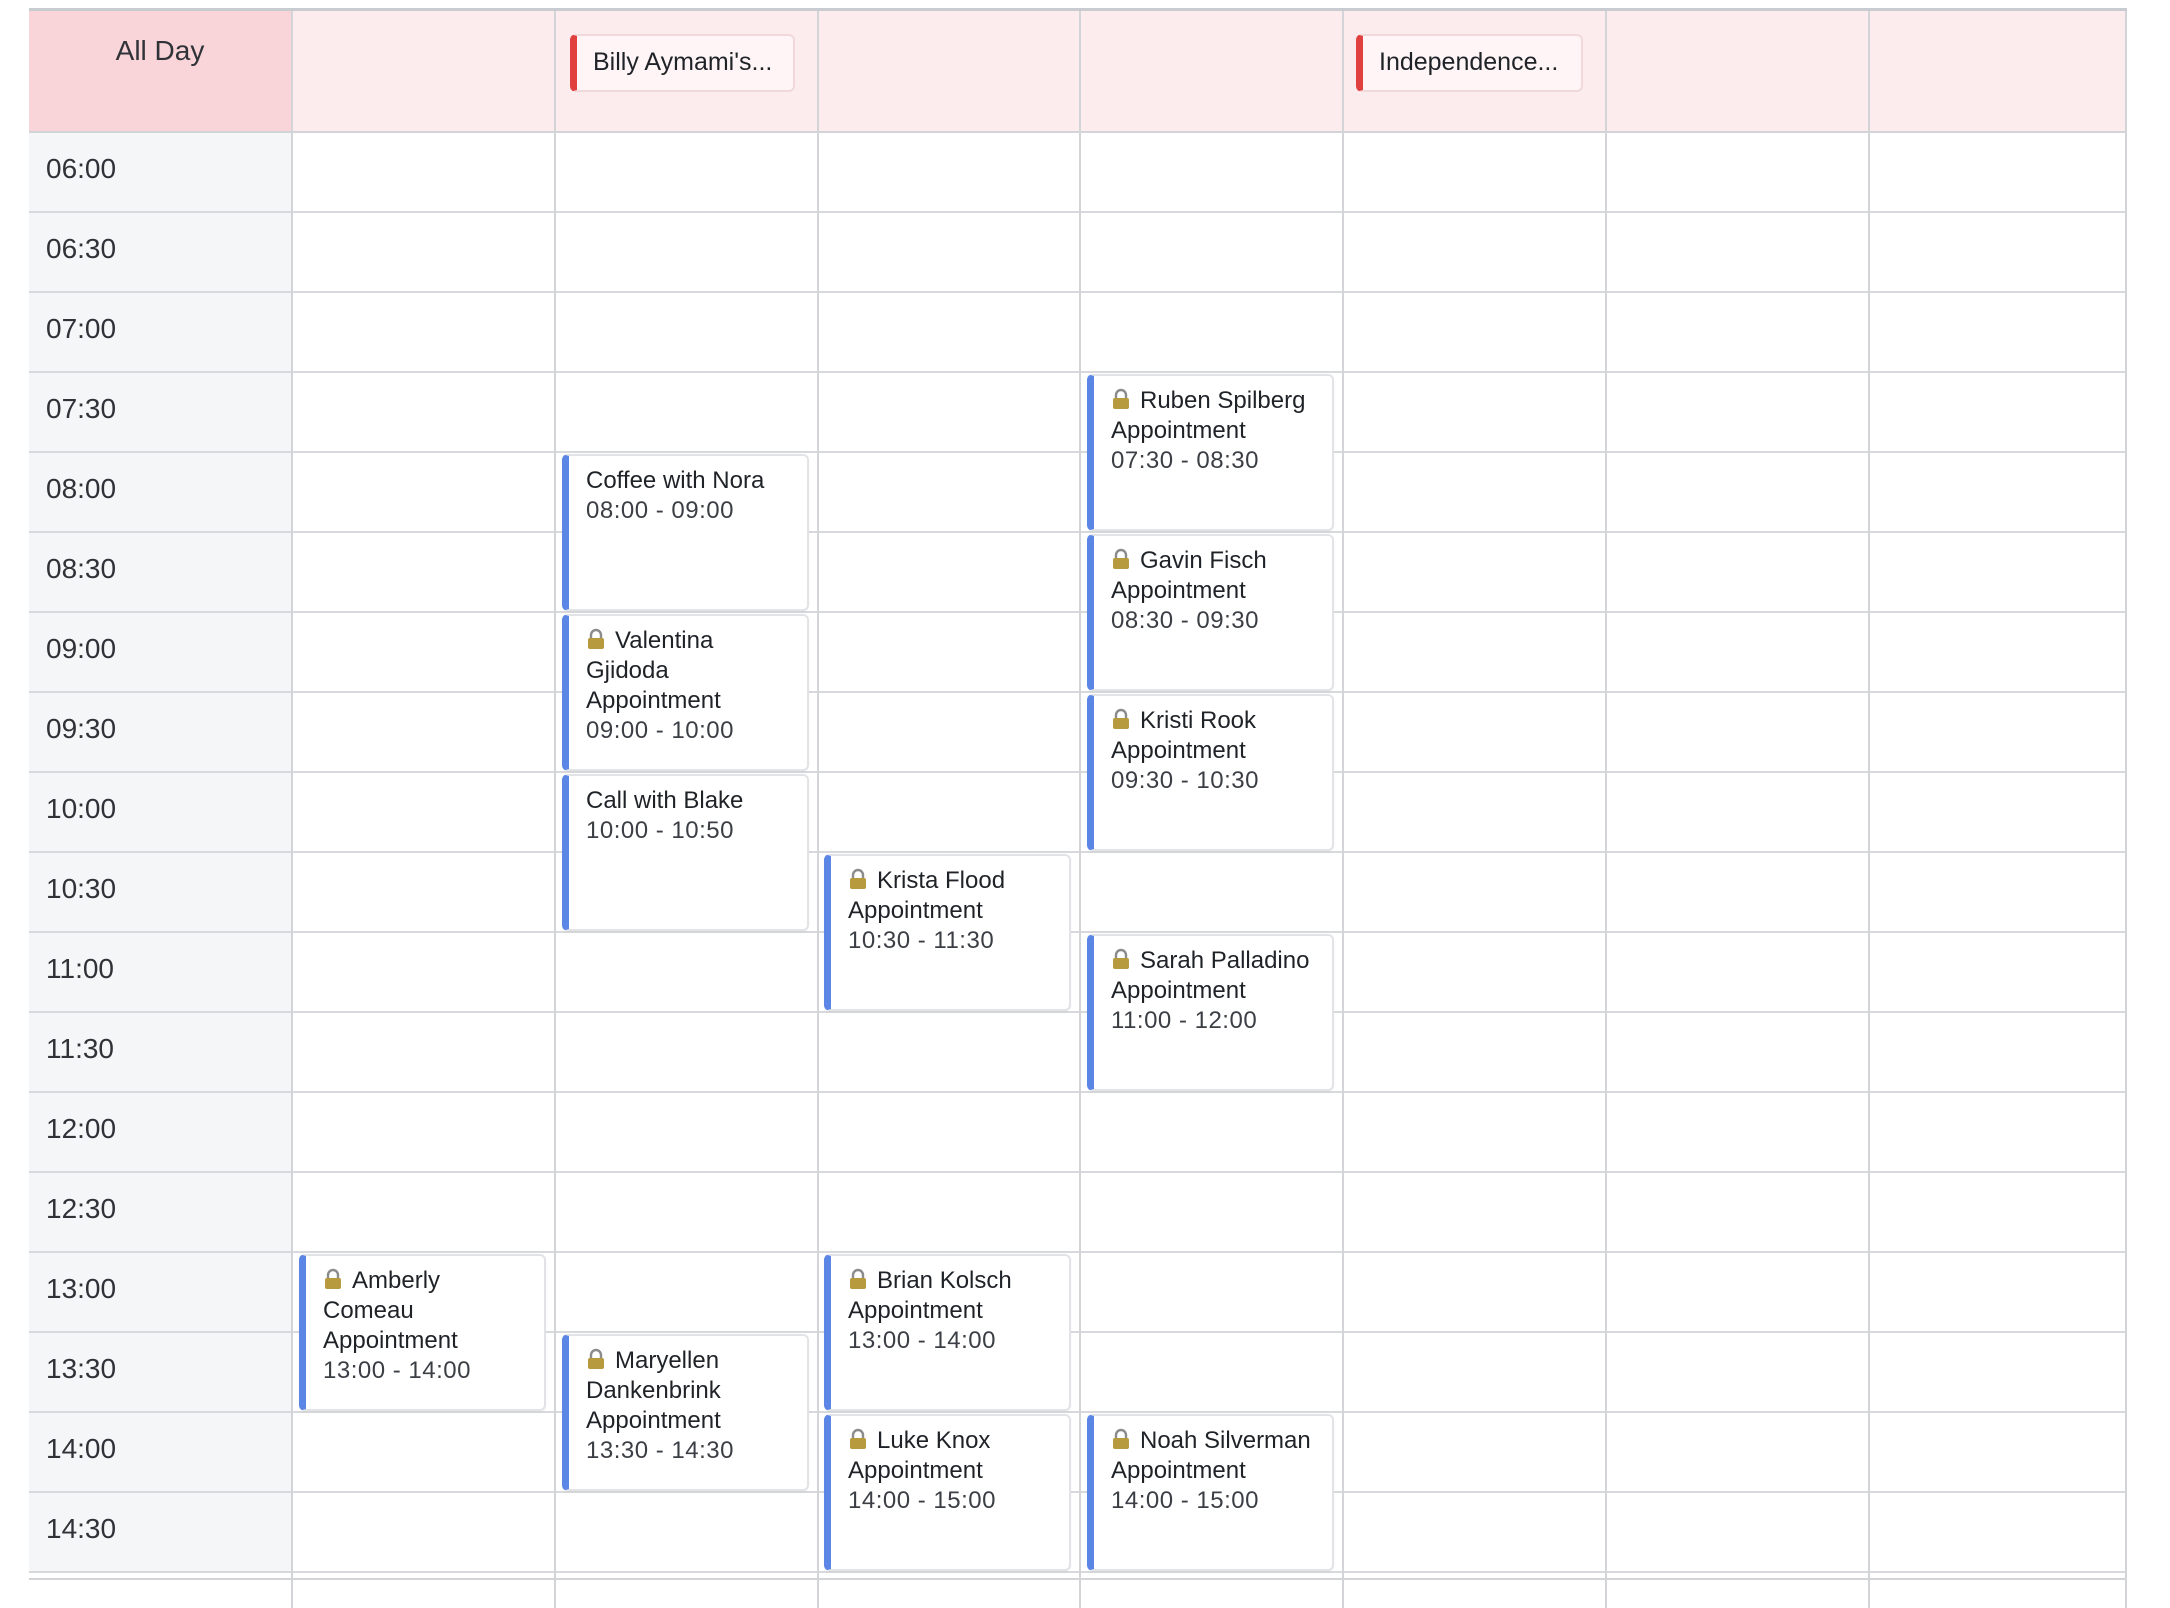  I want to click on event-title: Valentina Gjidoda Appointment, so click(653, 670).